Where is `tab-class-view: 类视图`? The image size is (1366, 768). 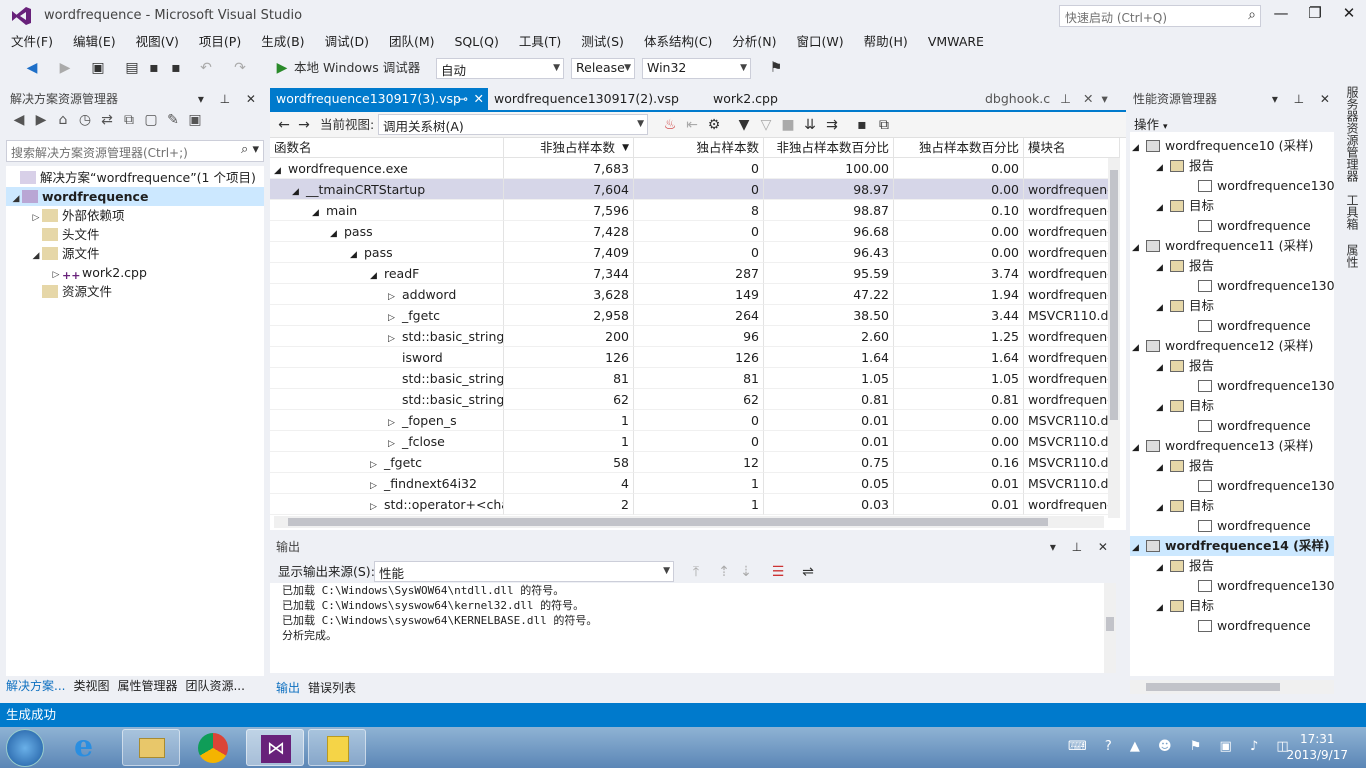 tab-class-view: 类视图 is located at coordinates (91, 686).